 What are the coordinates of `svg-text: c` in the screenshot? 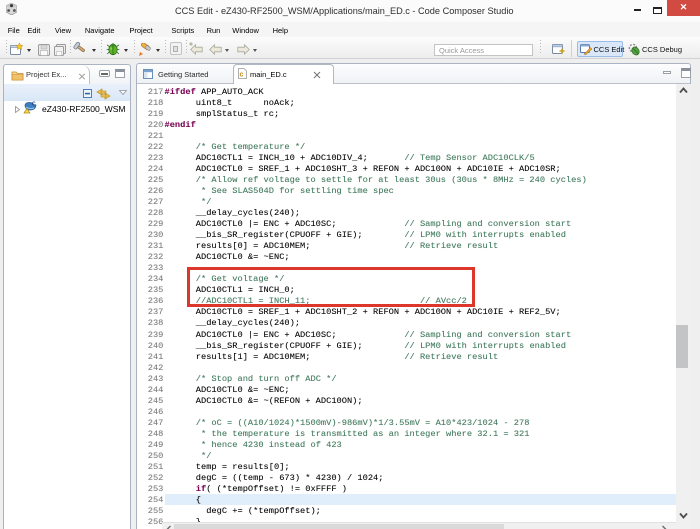 It's located at (242, 75).